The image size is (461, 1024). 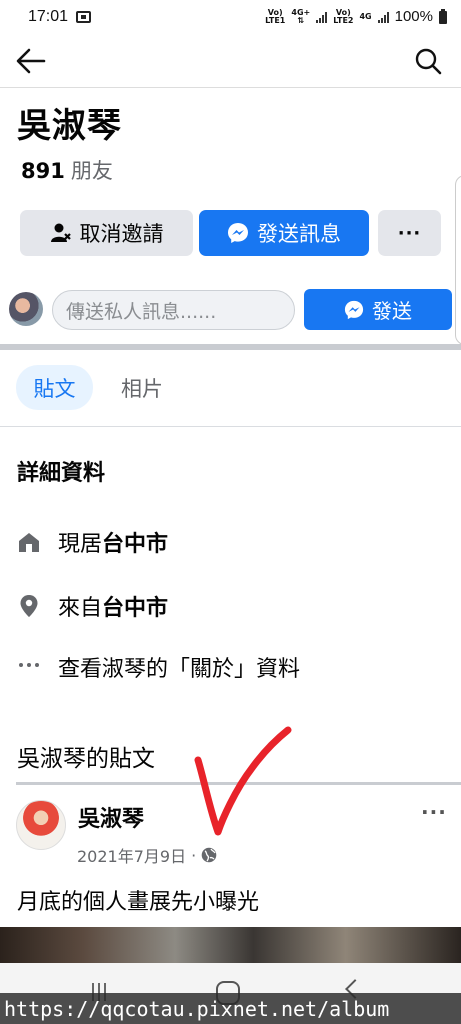 I want to click on tab-posts: 貼文, so click(x=54, y=387).